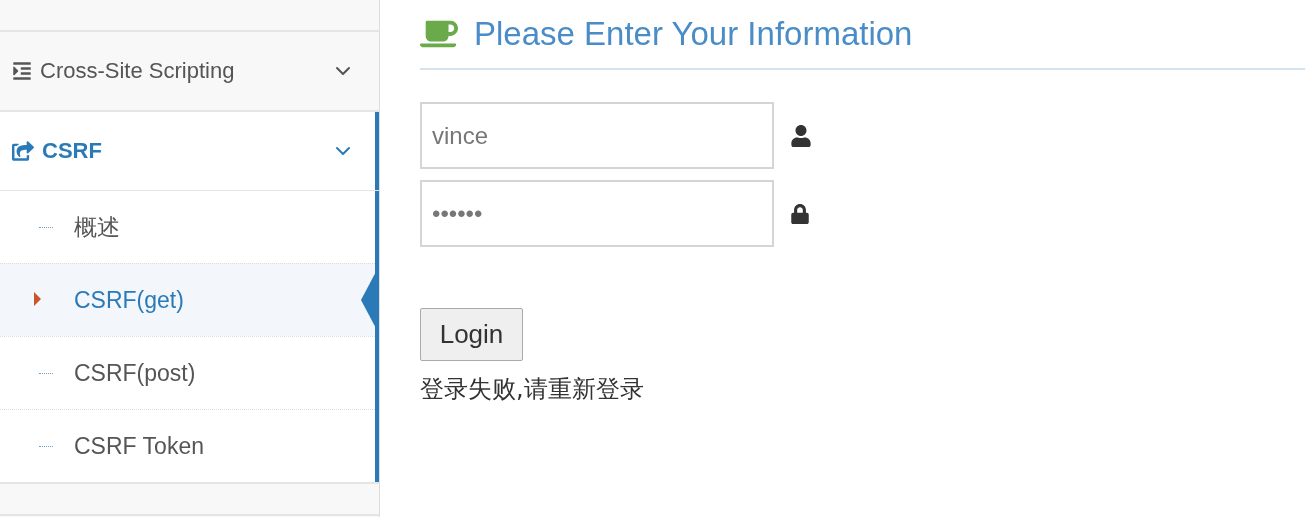 This screenshot has height=517, width=1305. What do you see at coordinates (23, 151) in the screenshot?
I see `share-icon` at bounding box center [23, 151].